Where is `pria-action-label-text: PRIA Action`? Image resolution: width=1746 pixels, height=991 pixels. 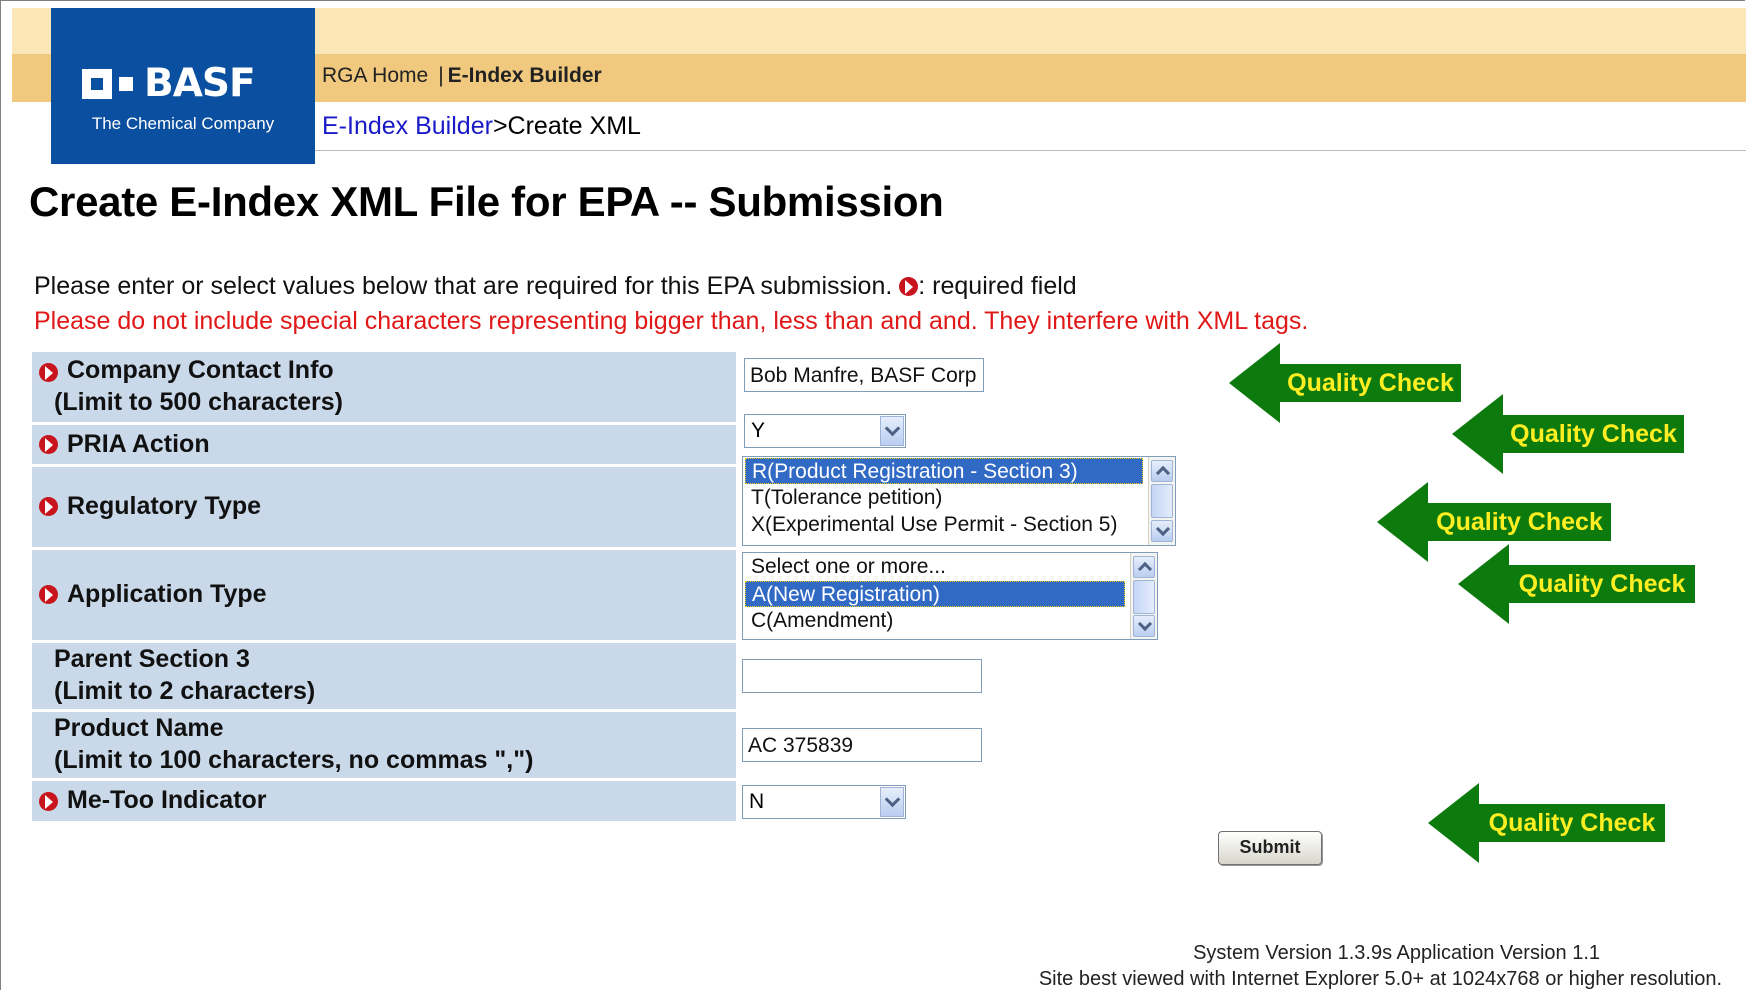 pria-action-label-text: PRIA Action is located at coordinates (138, 444).